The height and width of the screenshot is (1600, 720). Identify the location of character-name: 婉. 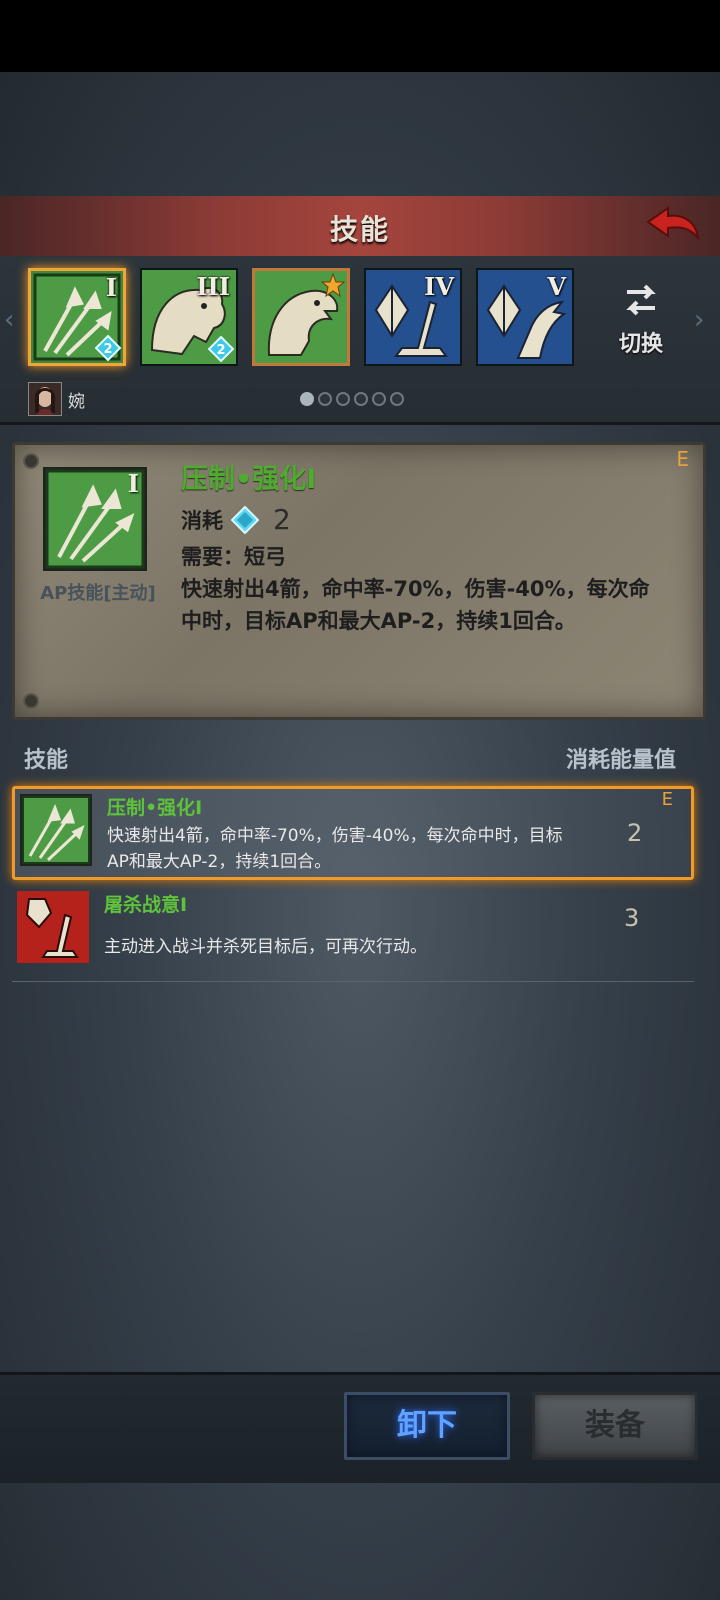
(76, 401).